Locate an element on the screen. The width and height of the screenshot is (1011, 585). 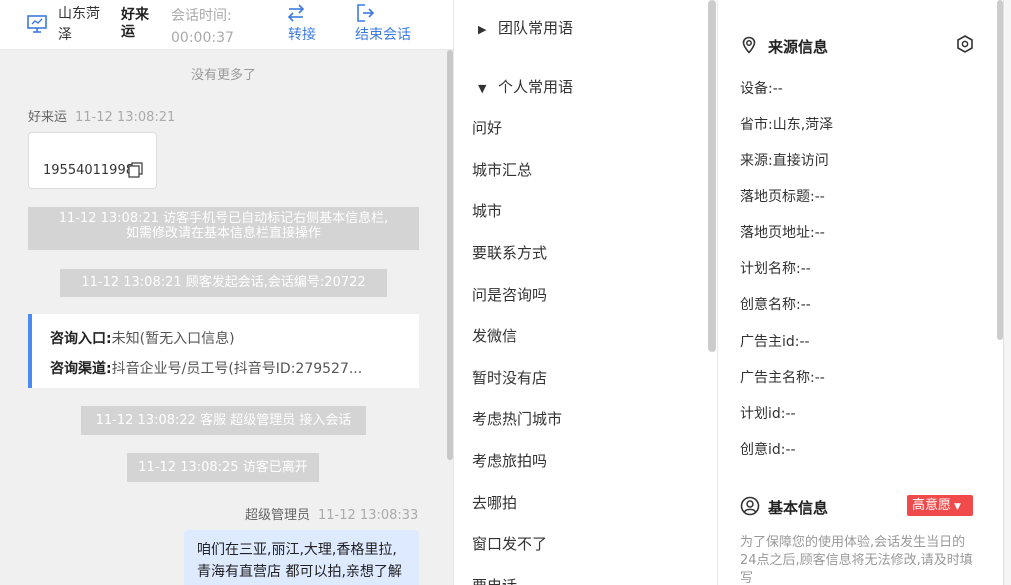
system-message-visitor-left: 11-12 13:08:25 访客已离开 is located at coordinates (223, 467).